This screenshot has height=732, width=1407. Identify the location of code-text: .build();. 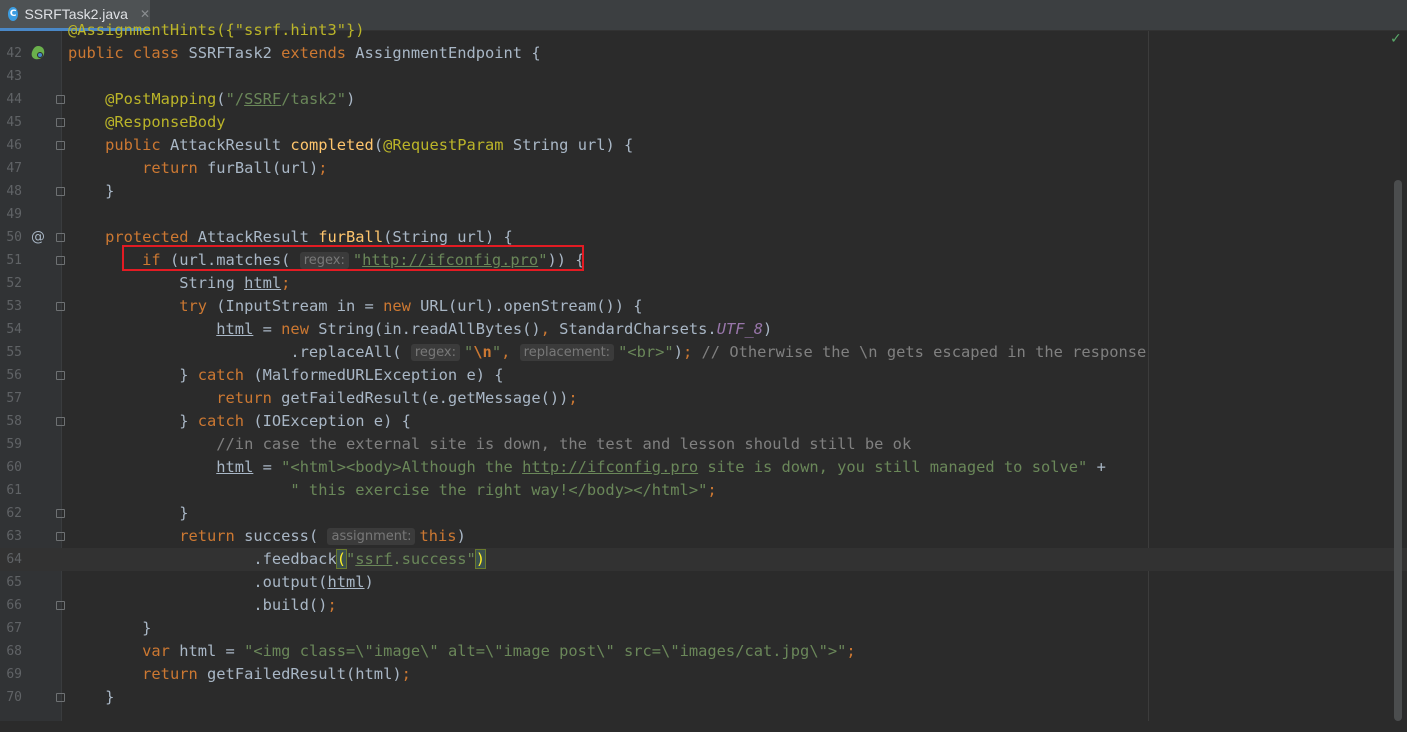
(202, 605).